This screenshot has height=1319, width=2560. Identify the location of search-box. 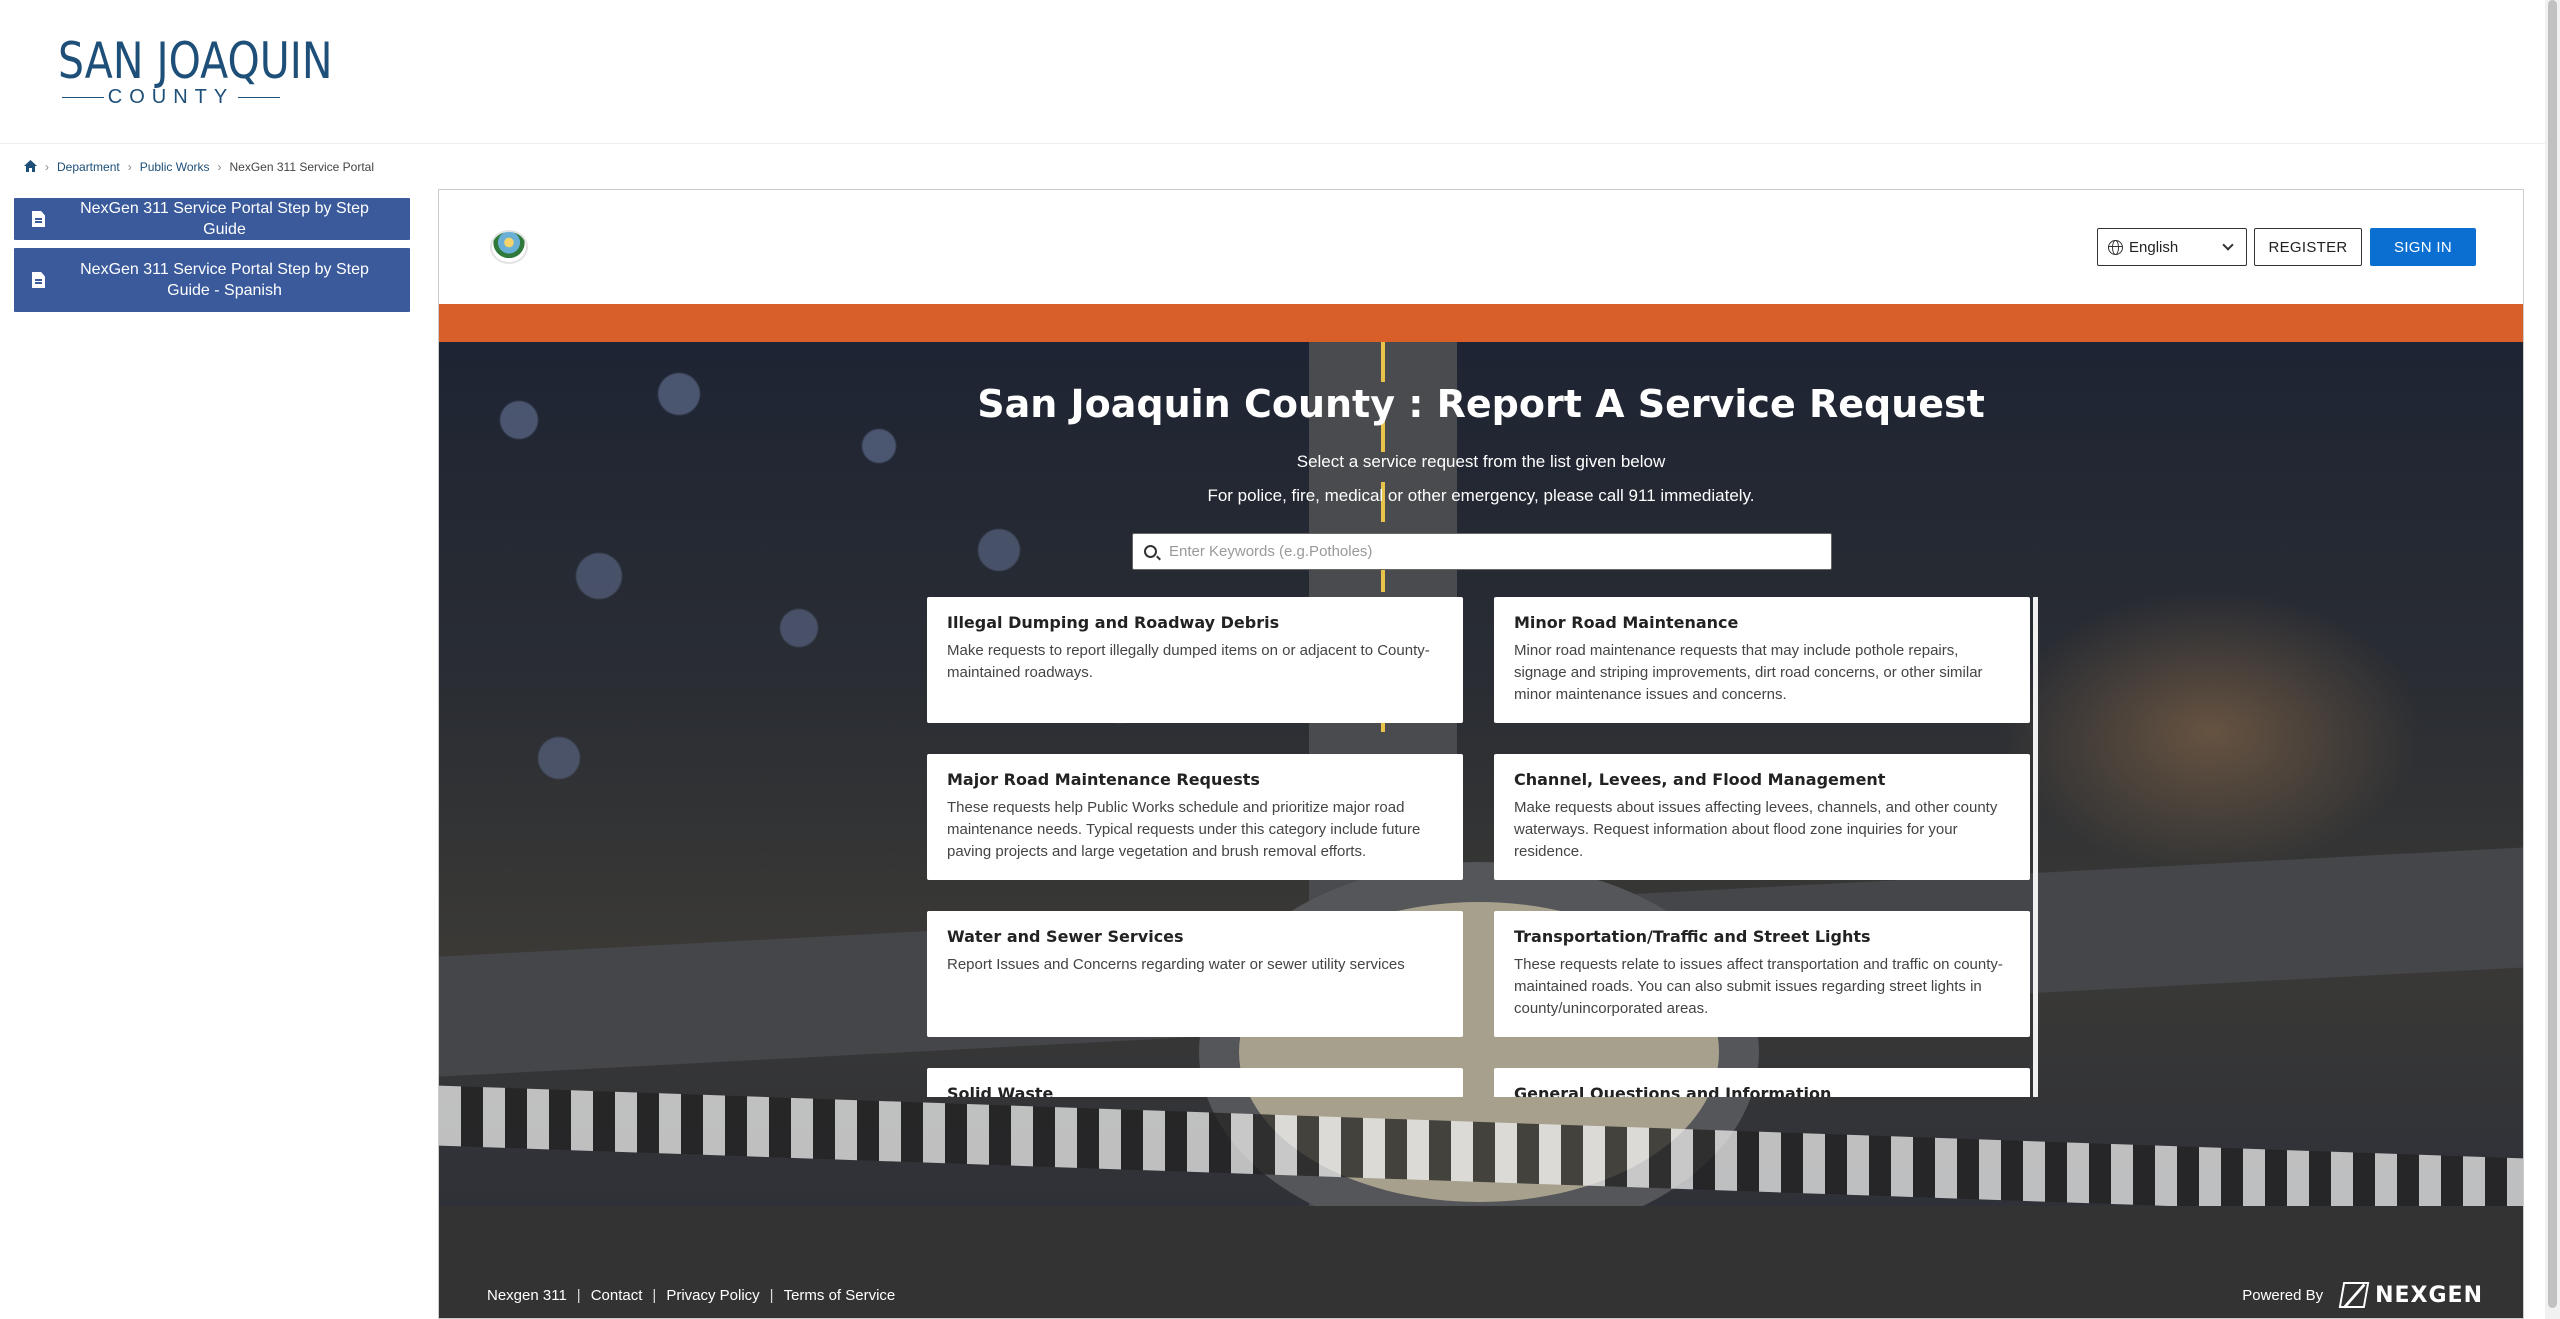
(1482, 551).